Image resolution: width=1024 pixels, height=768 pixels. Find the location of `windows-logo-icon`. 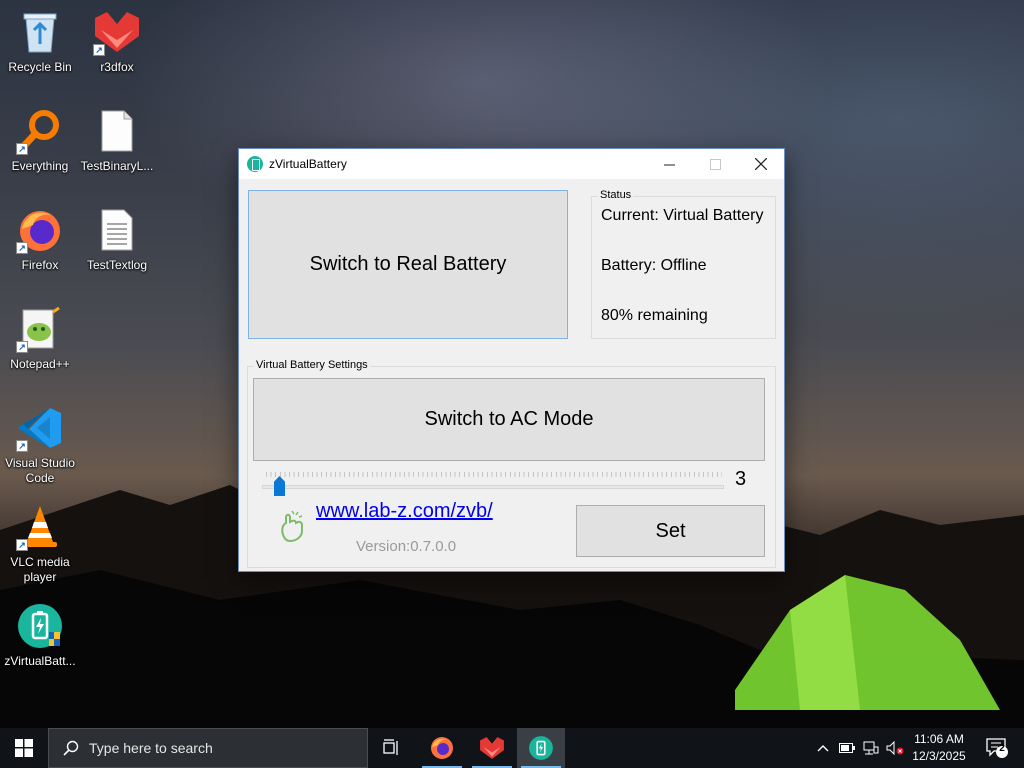

windows-logo-icon is located at coordinates (24, 748).